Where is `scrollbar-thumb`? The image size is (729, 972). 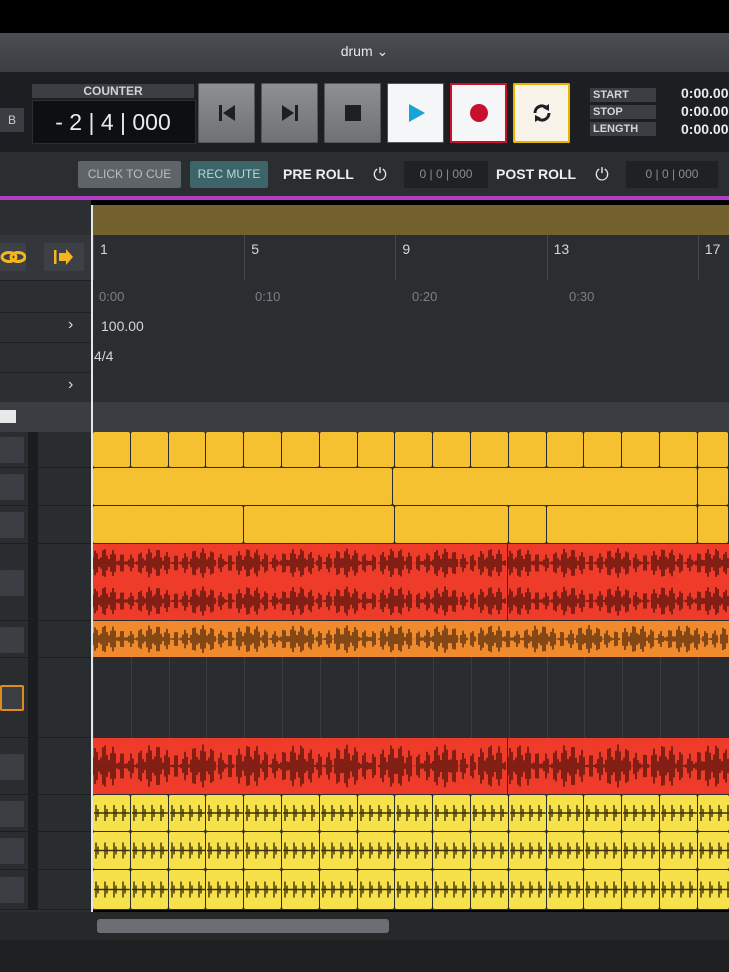 scrollbar-thumb is located at coordinates (243, 926).